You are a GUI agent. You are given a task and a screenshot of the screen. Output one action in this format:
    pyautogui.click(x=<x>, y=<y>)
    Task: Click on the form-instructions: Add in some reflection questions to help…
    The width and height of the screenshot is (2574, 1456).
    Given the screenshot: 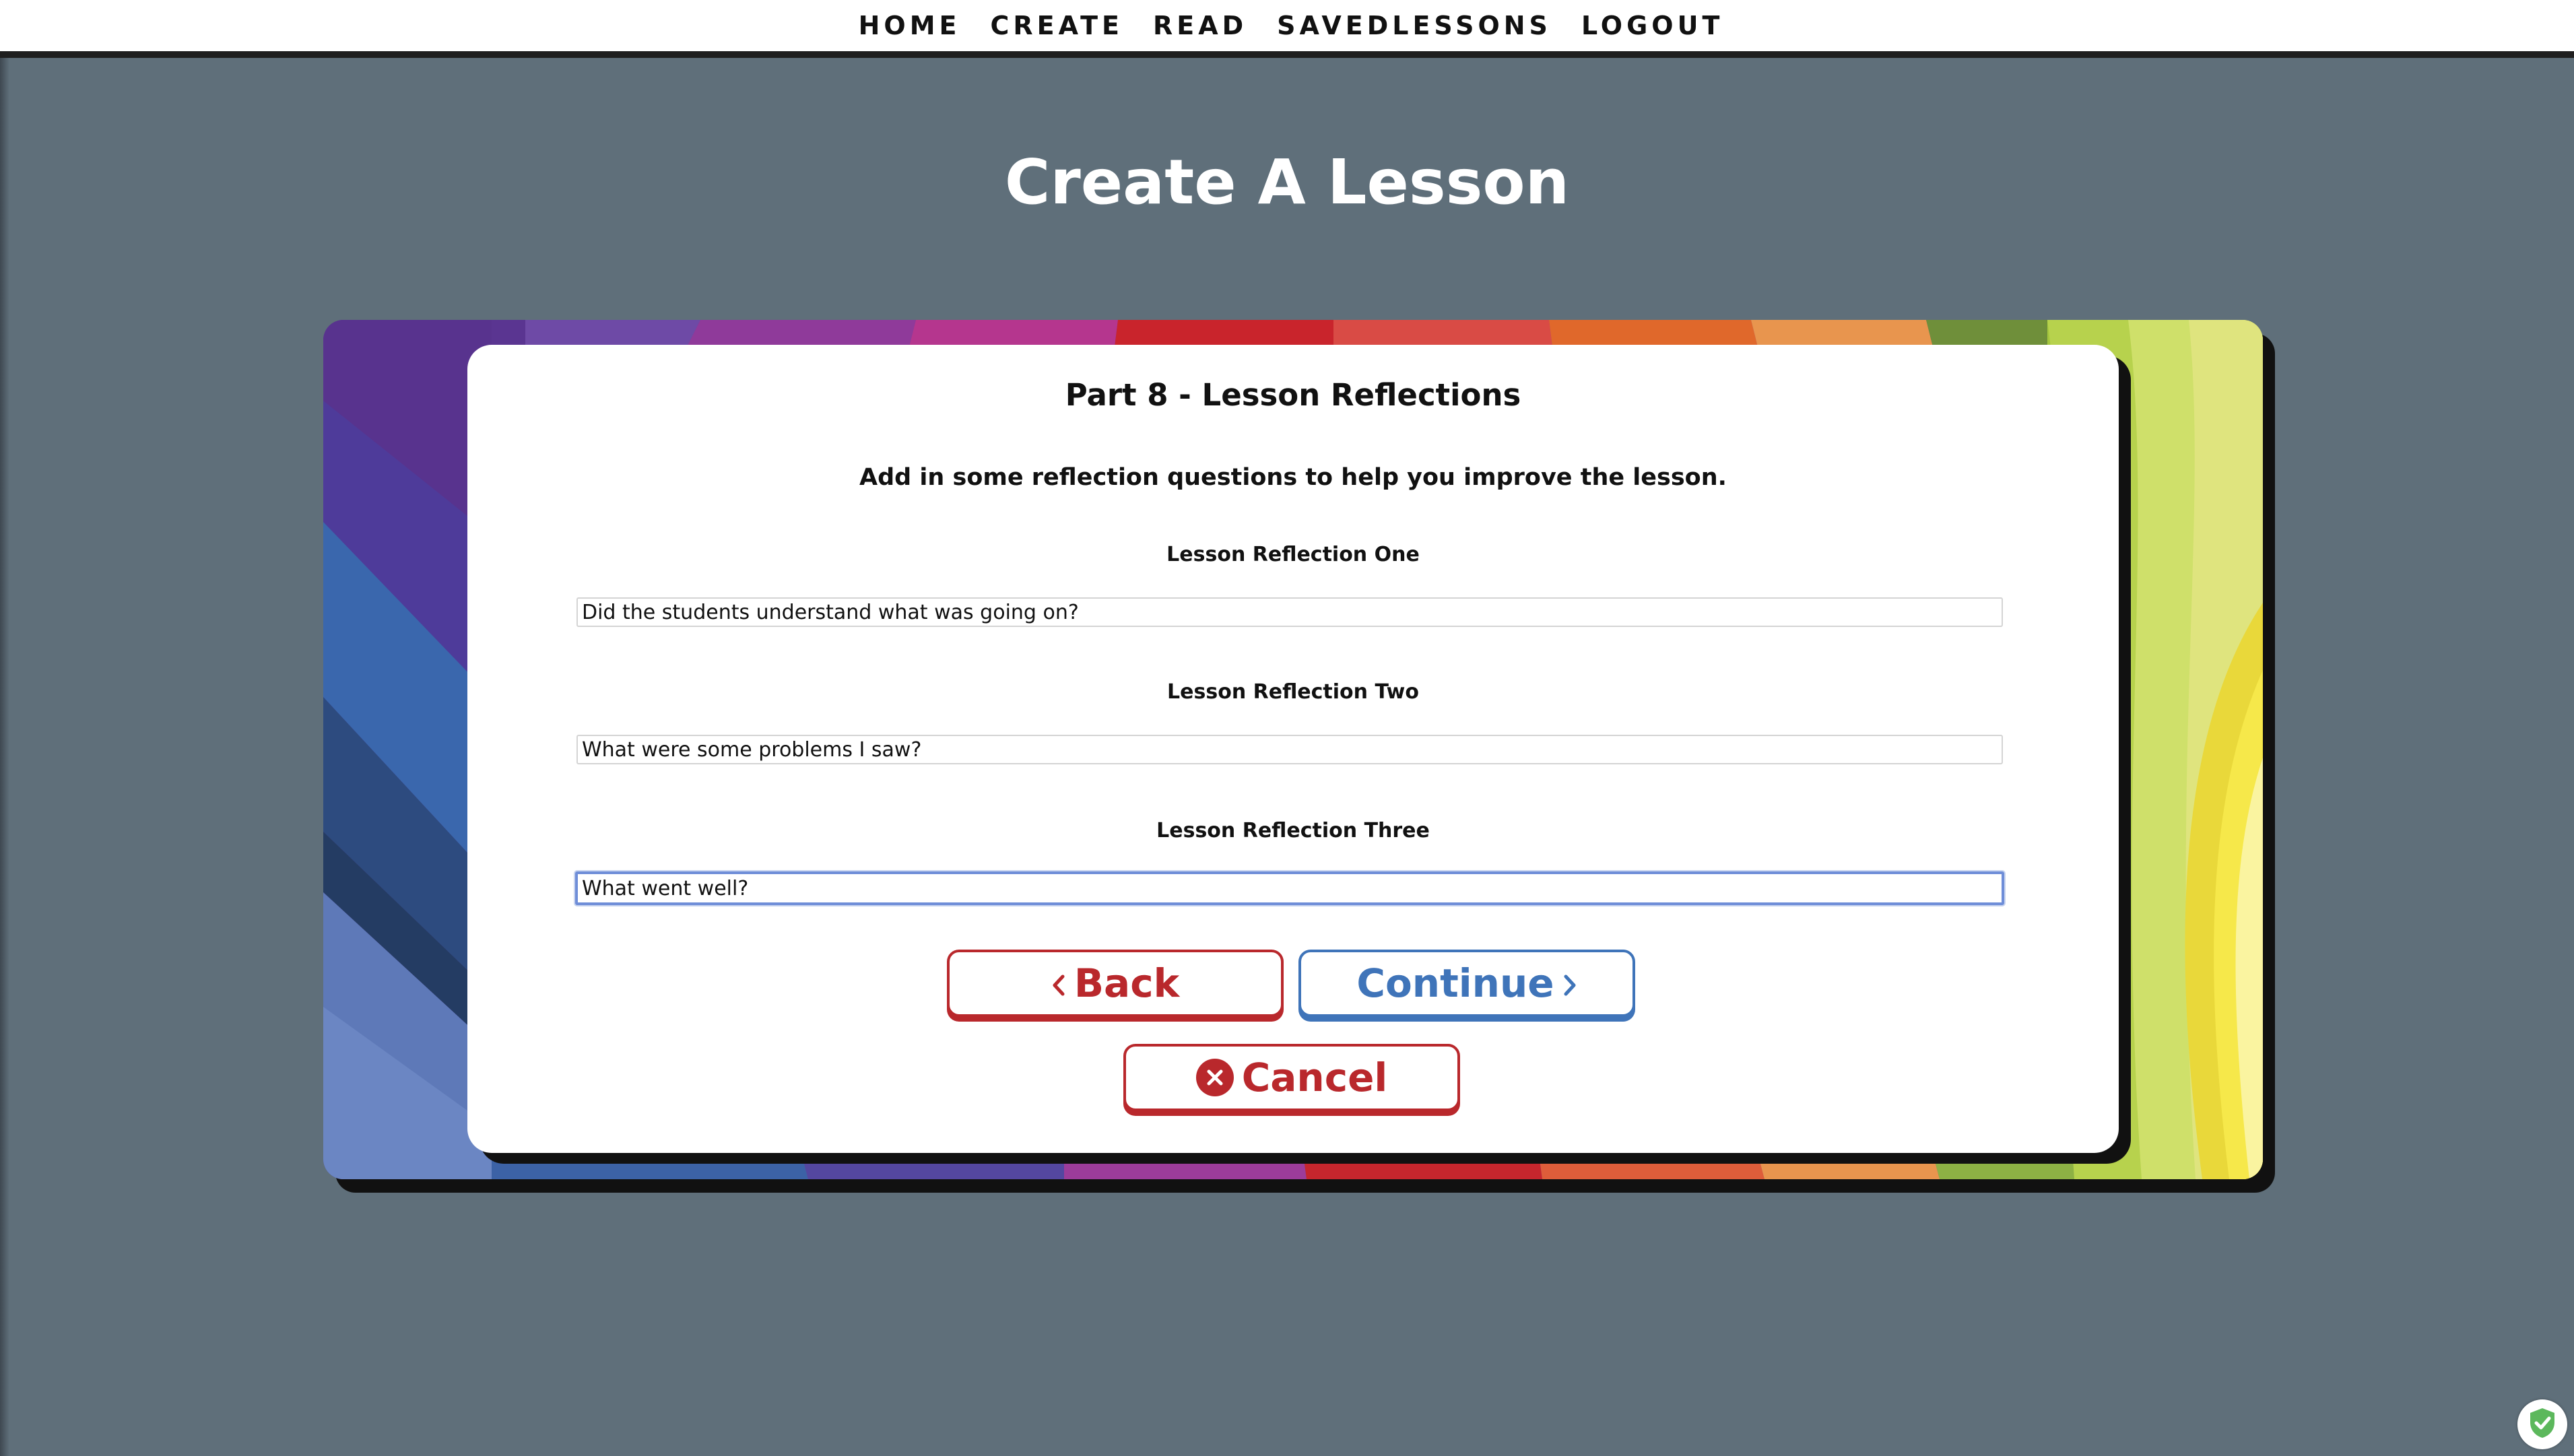 What is the action you would take?
    pyautogui.click(x=1293, y=478)
    